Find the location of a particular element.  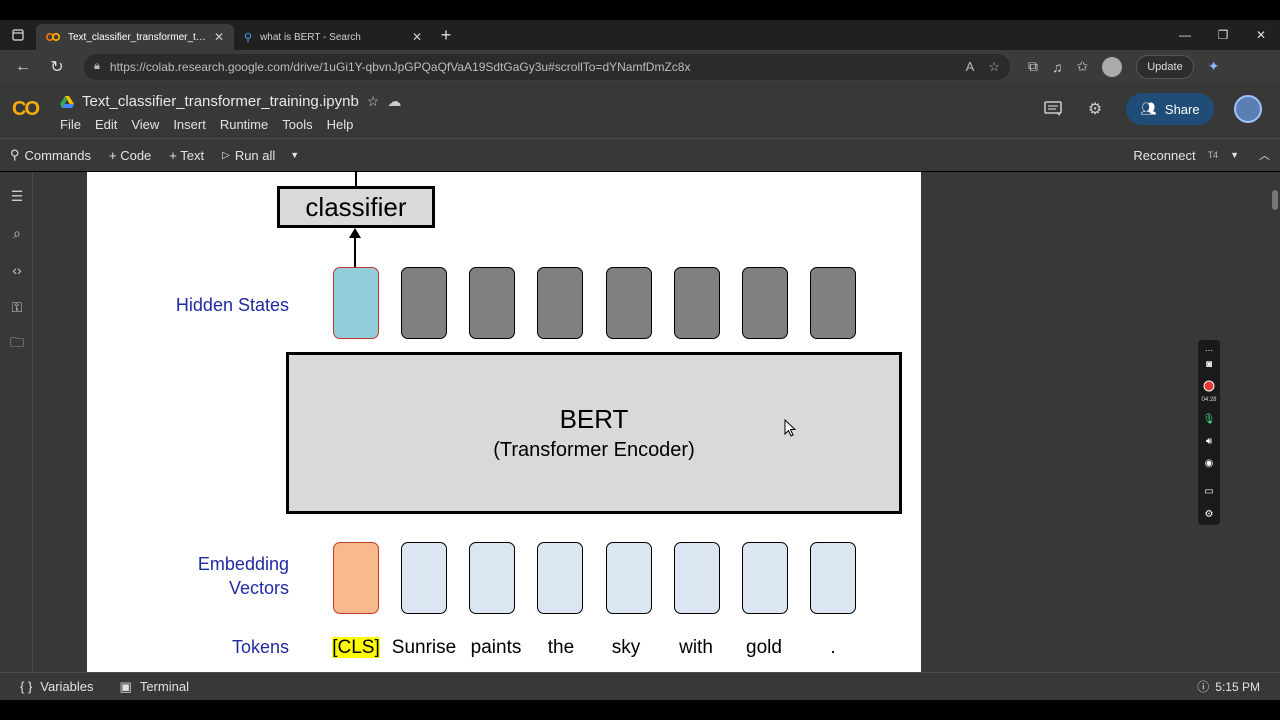

commands-button: ⚲ Commands is located at coordinates (50, 155).